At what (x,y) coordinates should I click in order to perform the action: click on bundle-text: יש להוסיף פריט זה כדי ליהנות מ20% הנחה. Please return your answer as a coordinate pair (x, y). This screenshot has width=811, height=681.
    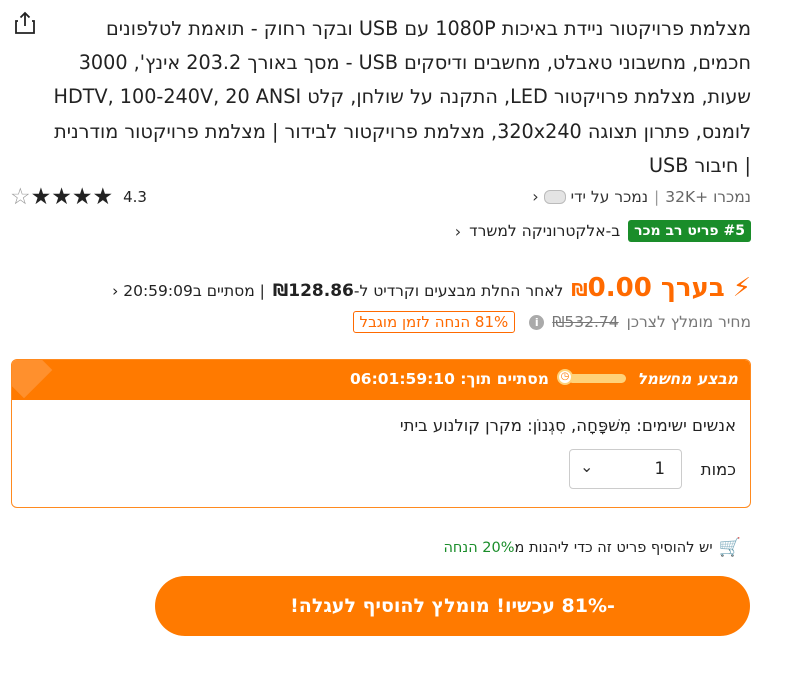
    Looking at the image, I should click on (577, 548).